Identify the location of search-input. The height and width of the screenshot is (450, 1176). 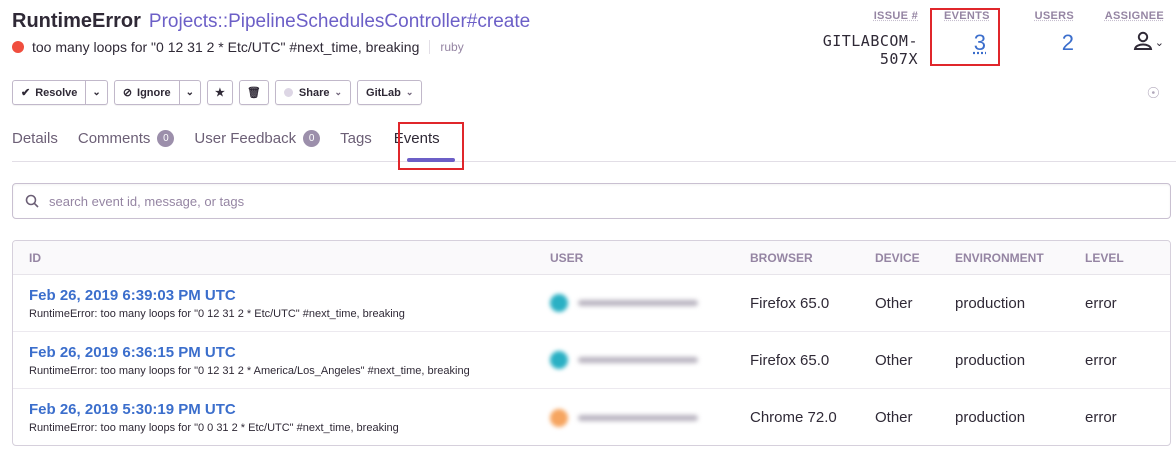
(564, 201).